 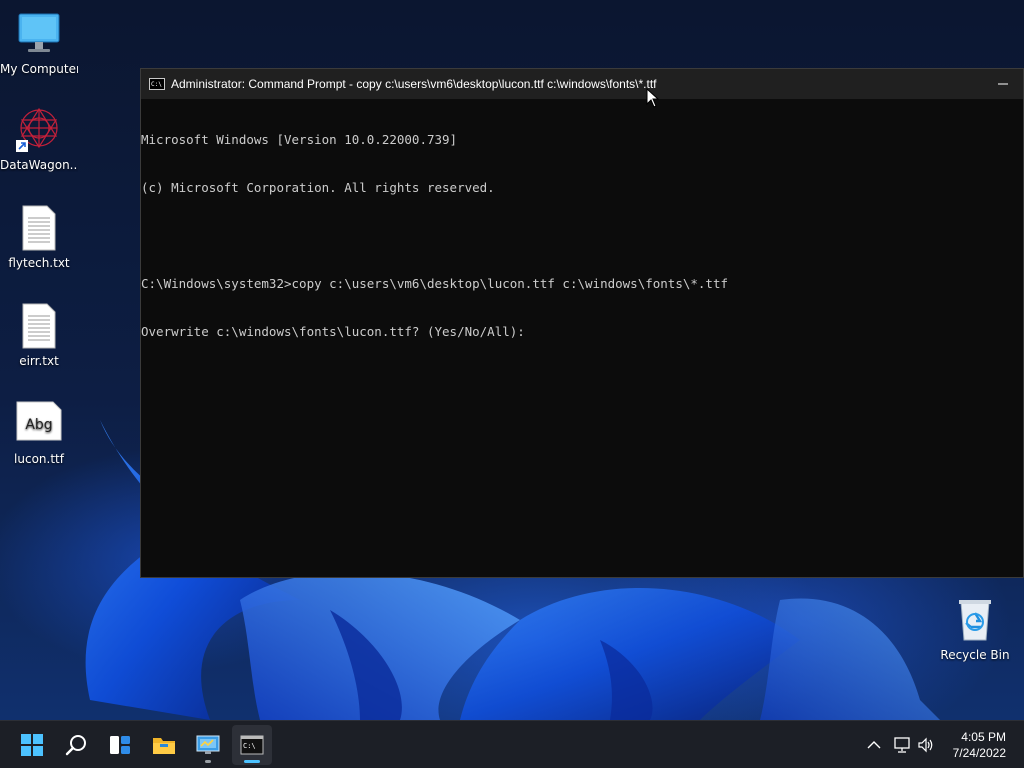 I want to click on folder-icon, so click(x=164, y=746).